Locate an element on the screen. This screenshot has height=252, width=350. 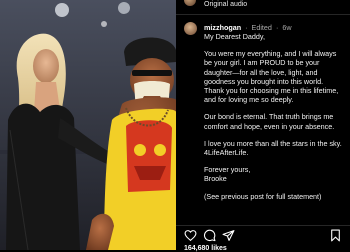
caption-meta: mizzhogan · Edited · 6w is located at coordinates (248, 27).